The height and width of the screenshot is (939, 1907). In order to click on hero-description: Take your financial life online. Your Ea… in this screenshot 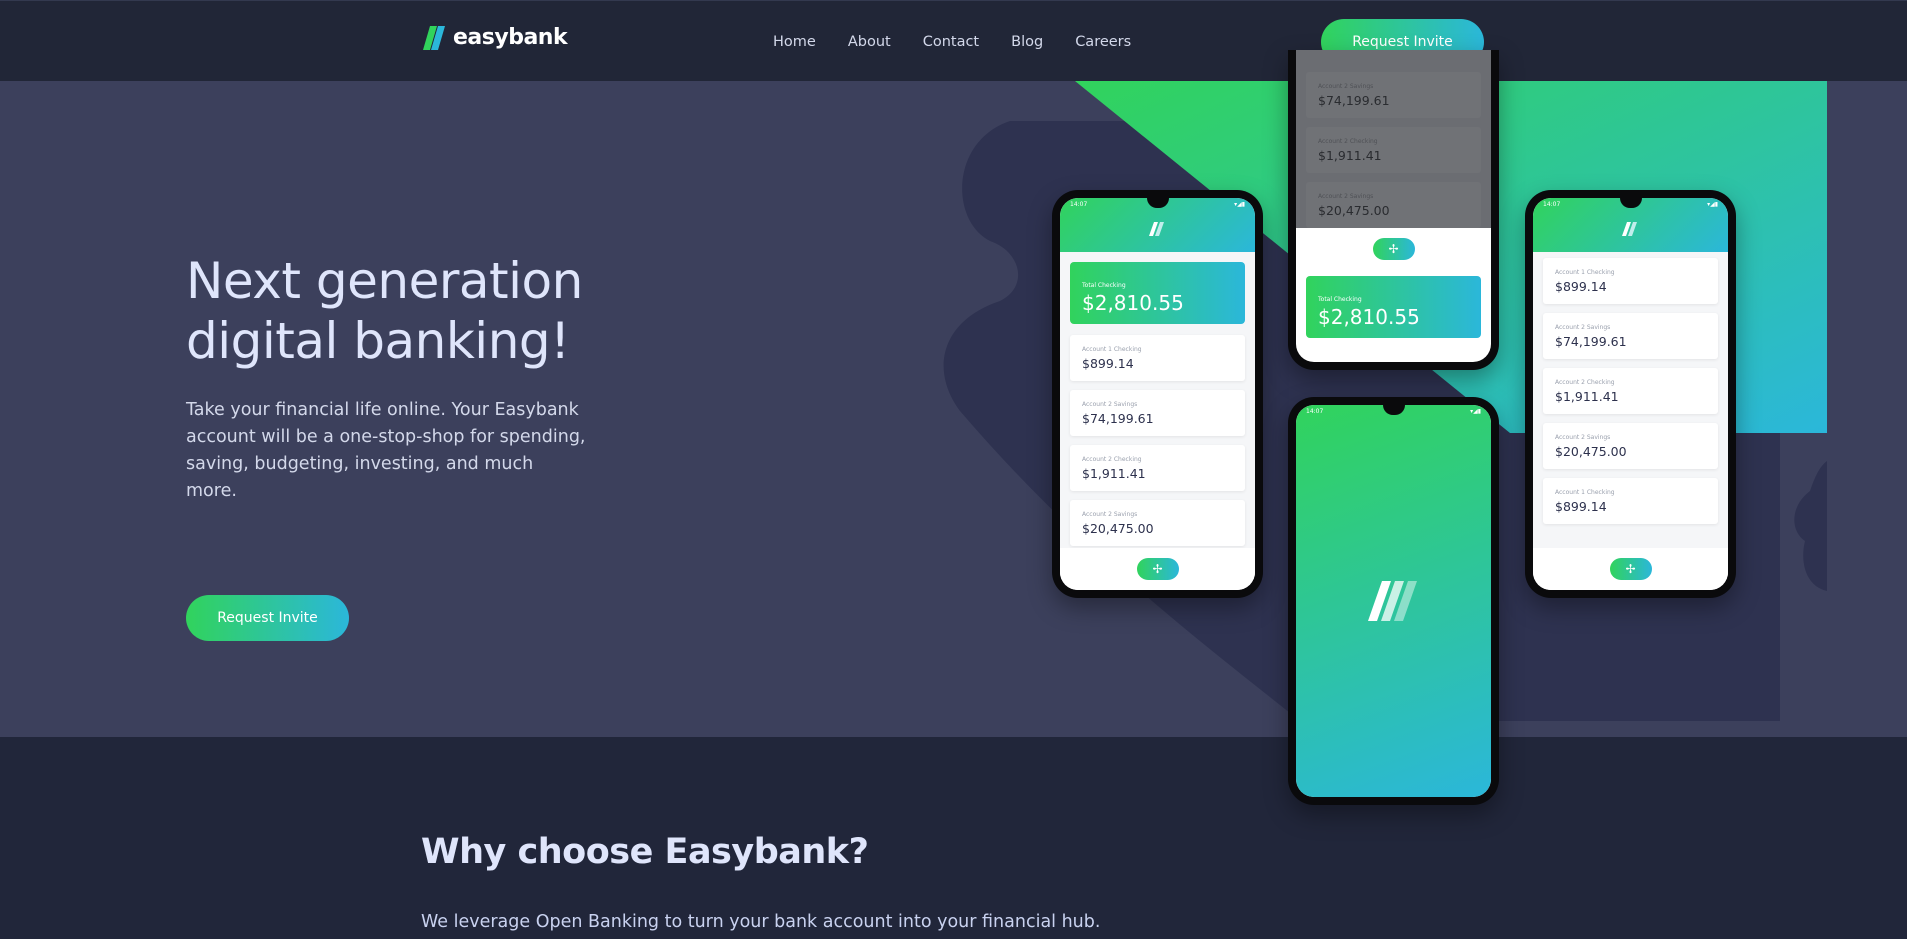, I will do `click(386, 450)`.